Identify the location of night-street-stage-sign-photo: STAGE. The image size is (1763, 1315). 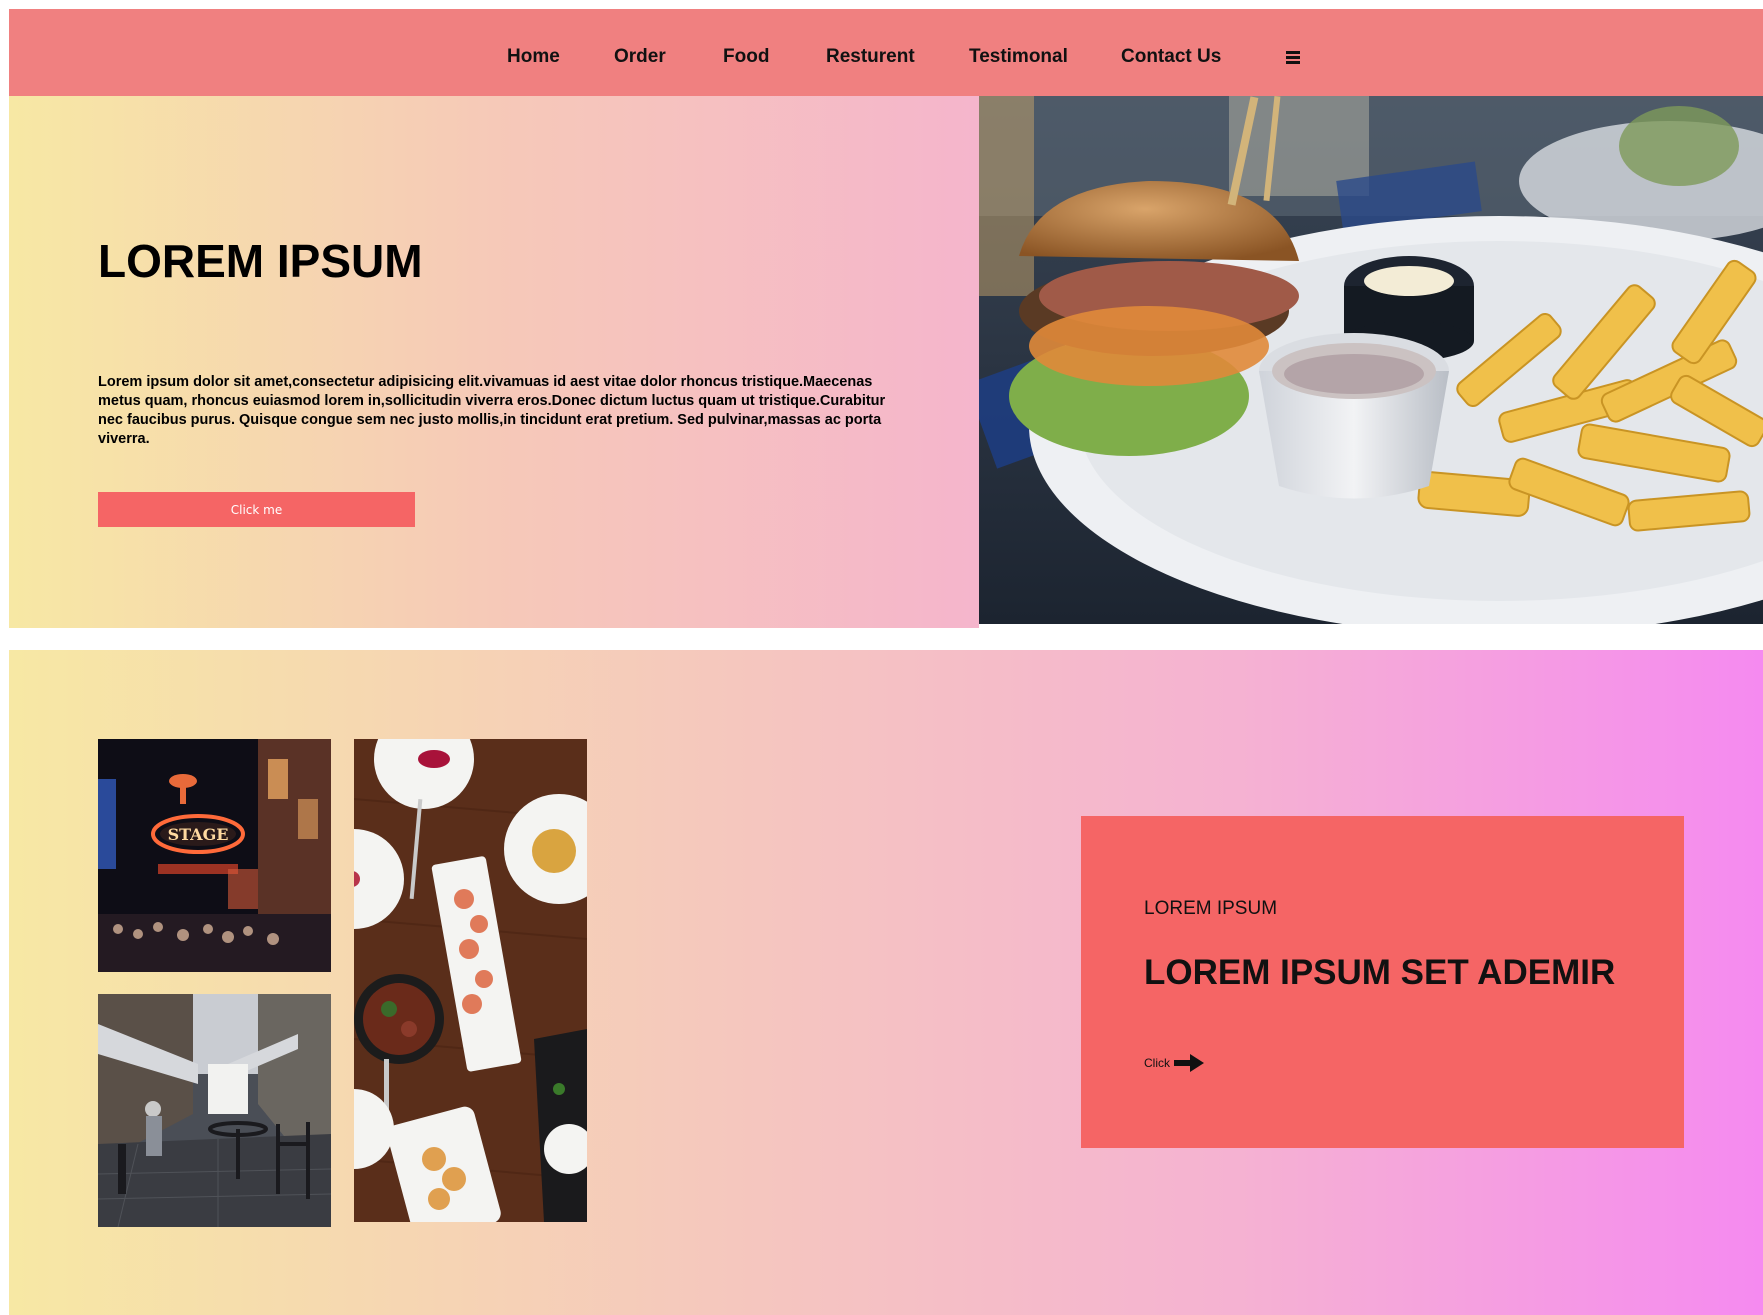
(214, 855).